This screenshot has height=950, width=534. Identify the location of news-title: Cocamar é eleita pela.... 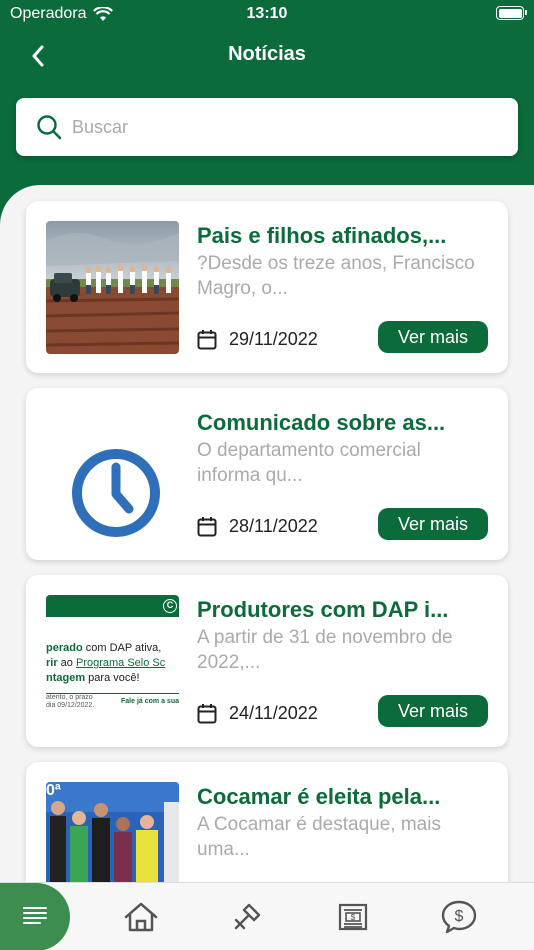
(319, 796).